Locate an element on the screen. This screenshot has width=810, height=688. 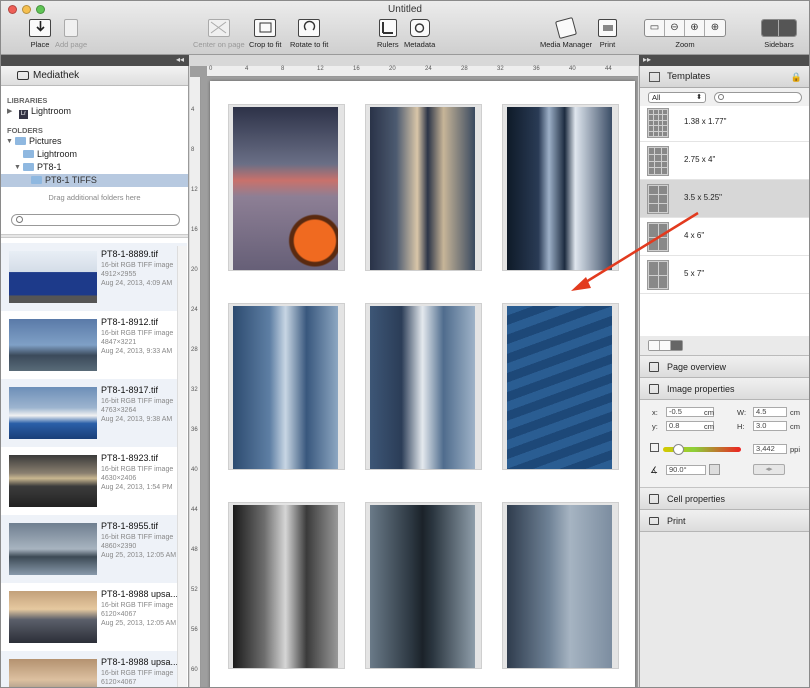
zoom-actual-icon: ⊕ is located at coordinates (715, 28).